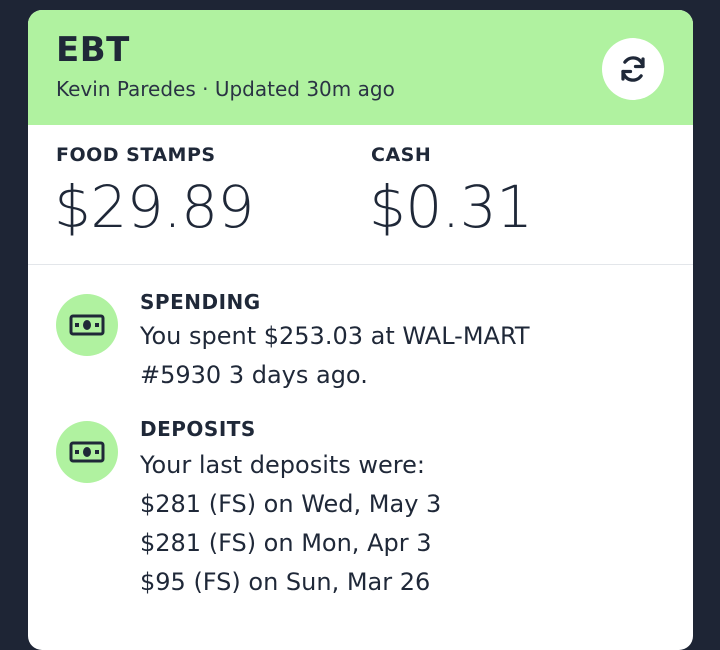 This screenshot has width=720, height=650. What do you see at coordinates (198, 429) in the screenshot?
I see `deposits-label: DEPOSITS` at bounding box center [198, 429].